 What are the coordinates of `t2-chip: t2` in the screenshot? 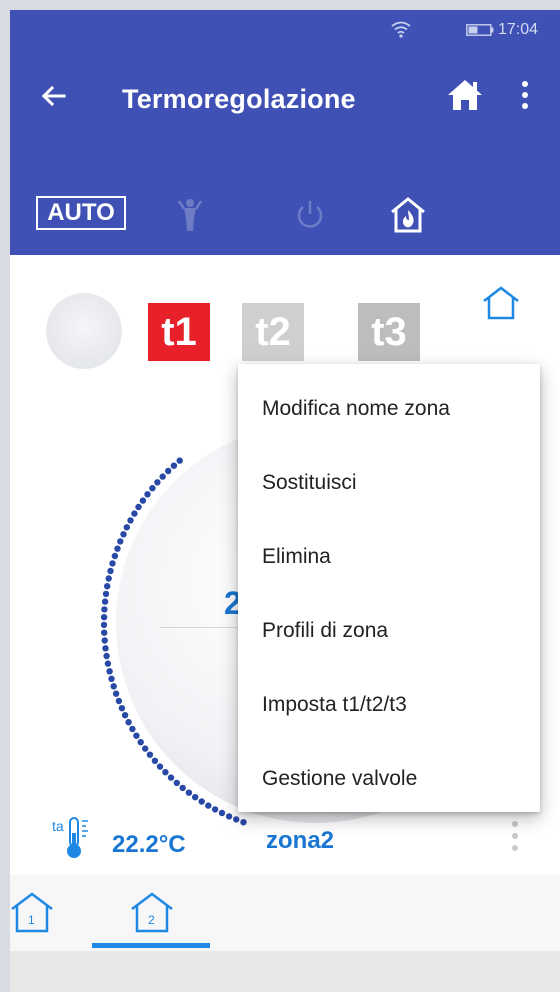 It's located at (273, 332).